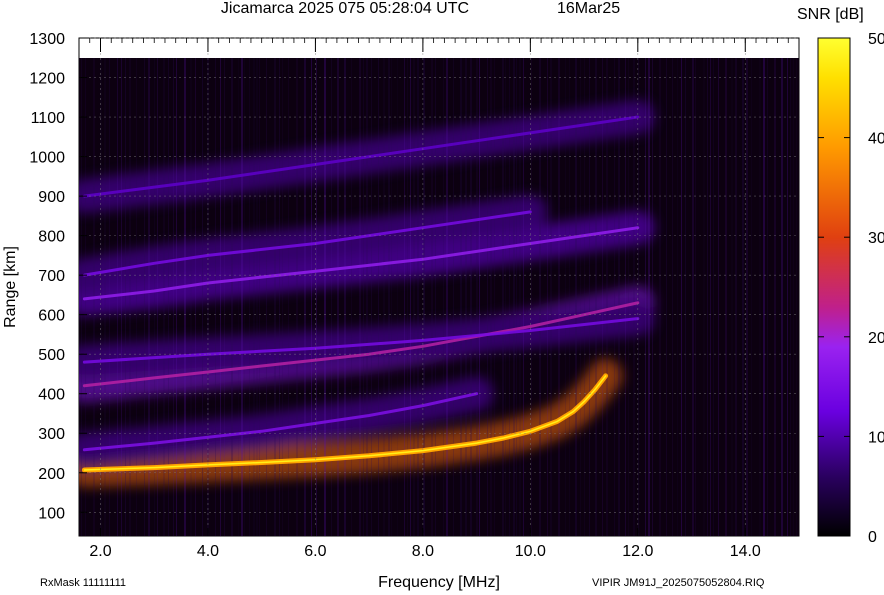 Image resolution: width=884 pixels, height=595 pixels. What do you see at coordinates (47, 39) in the screenshot?
I see `y-tick-label: 1300` at bounding box center [47, 39].